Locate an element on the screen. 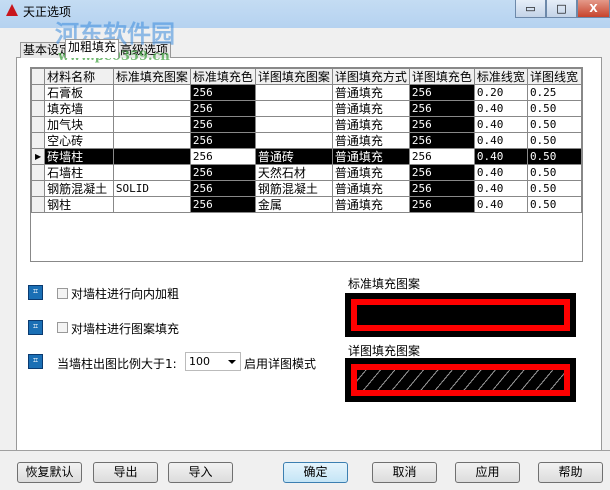 This screenshot has width=610, height=490. table-cell: 加气块 is located at coordinates (79, 124).